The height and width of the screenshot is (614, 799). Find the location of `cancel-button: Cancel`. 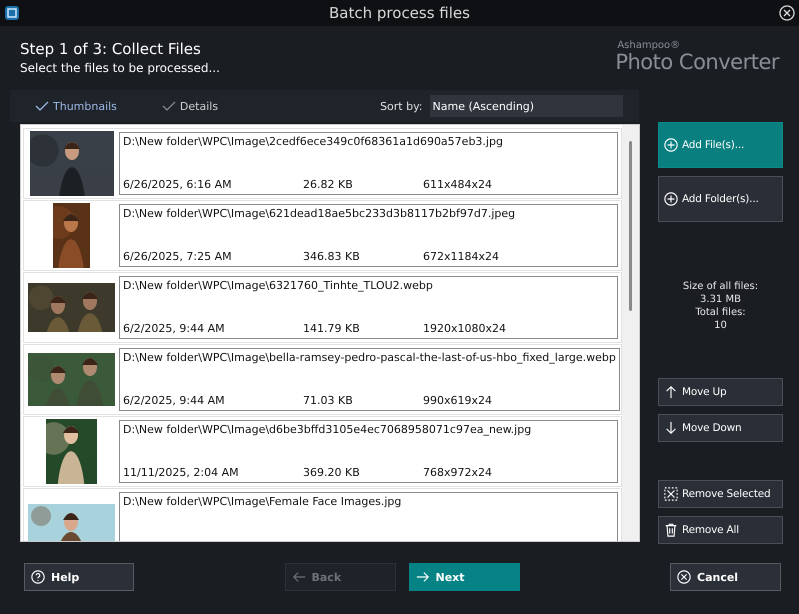

cancel-button: Cancel is located at coordinates (725, 577).